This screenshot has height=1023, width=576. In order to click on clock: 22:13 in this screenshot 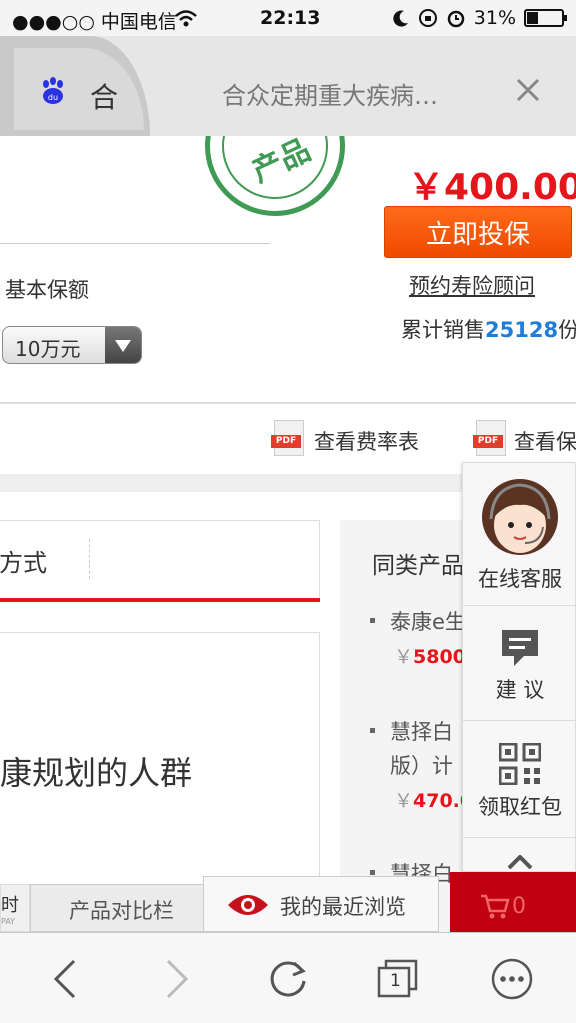, I will do `click(290, 18)`.